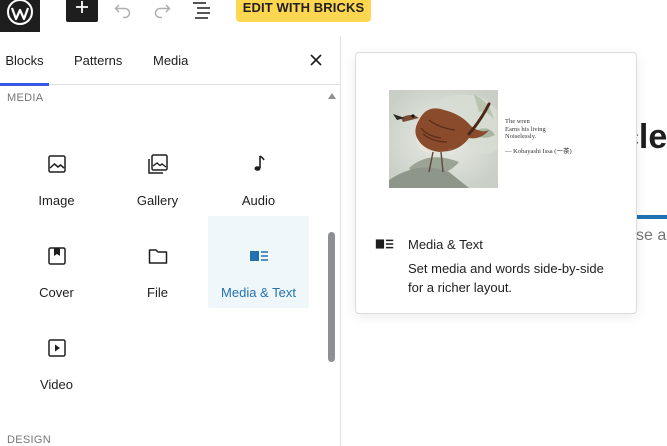 This screenshot has height=446, width=667. What do you see at coordinates (98, 60) in the screenshot?
I see `tab-patterns: Patterns` at bounding box center [98, 60].